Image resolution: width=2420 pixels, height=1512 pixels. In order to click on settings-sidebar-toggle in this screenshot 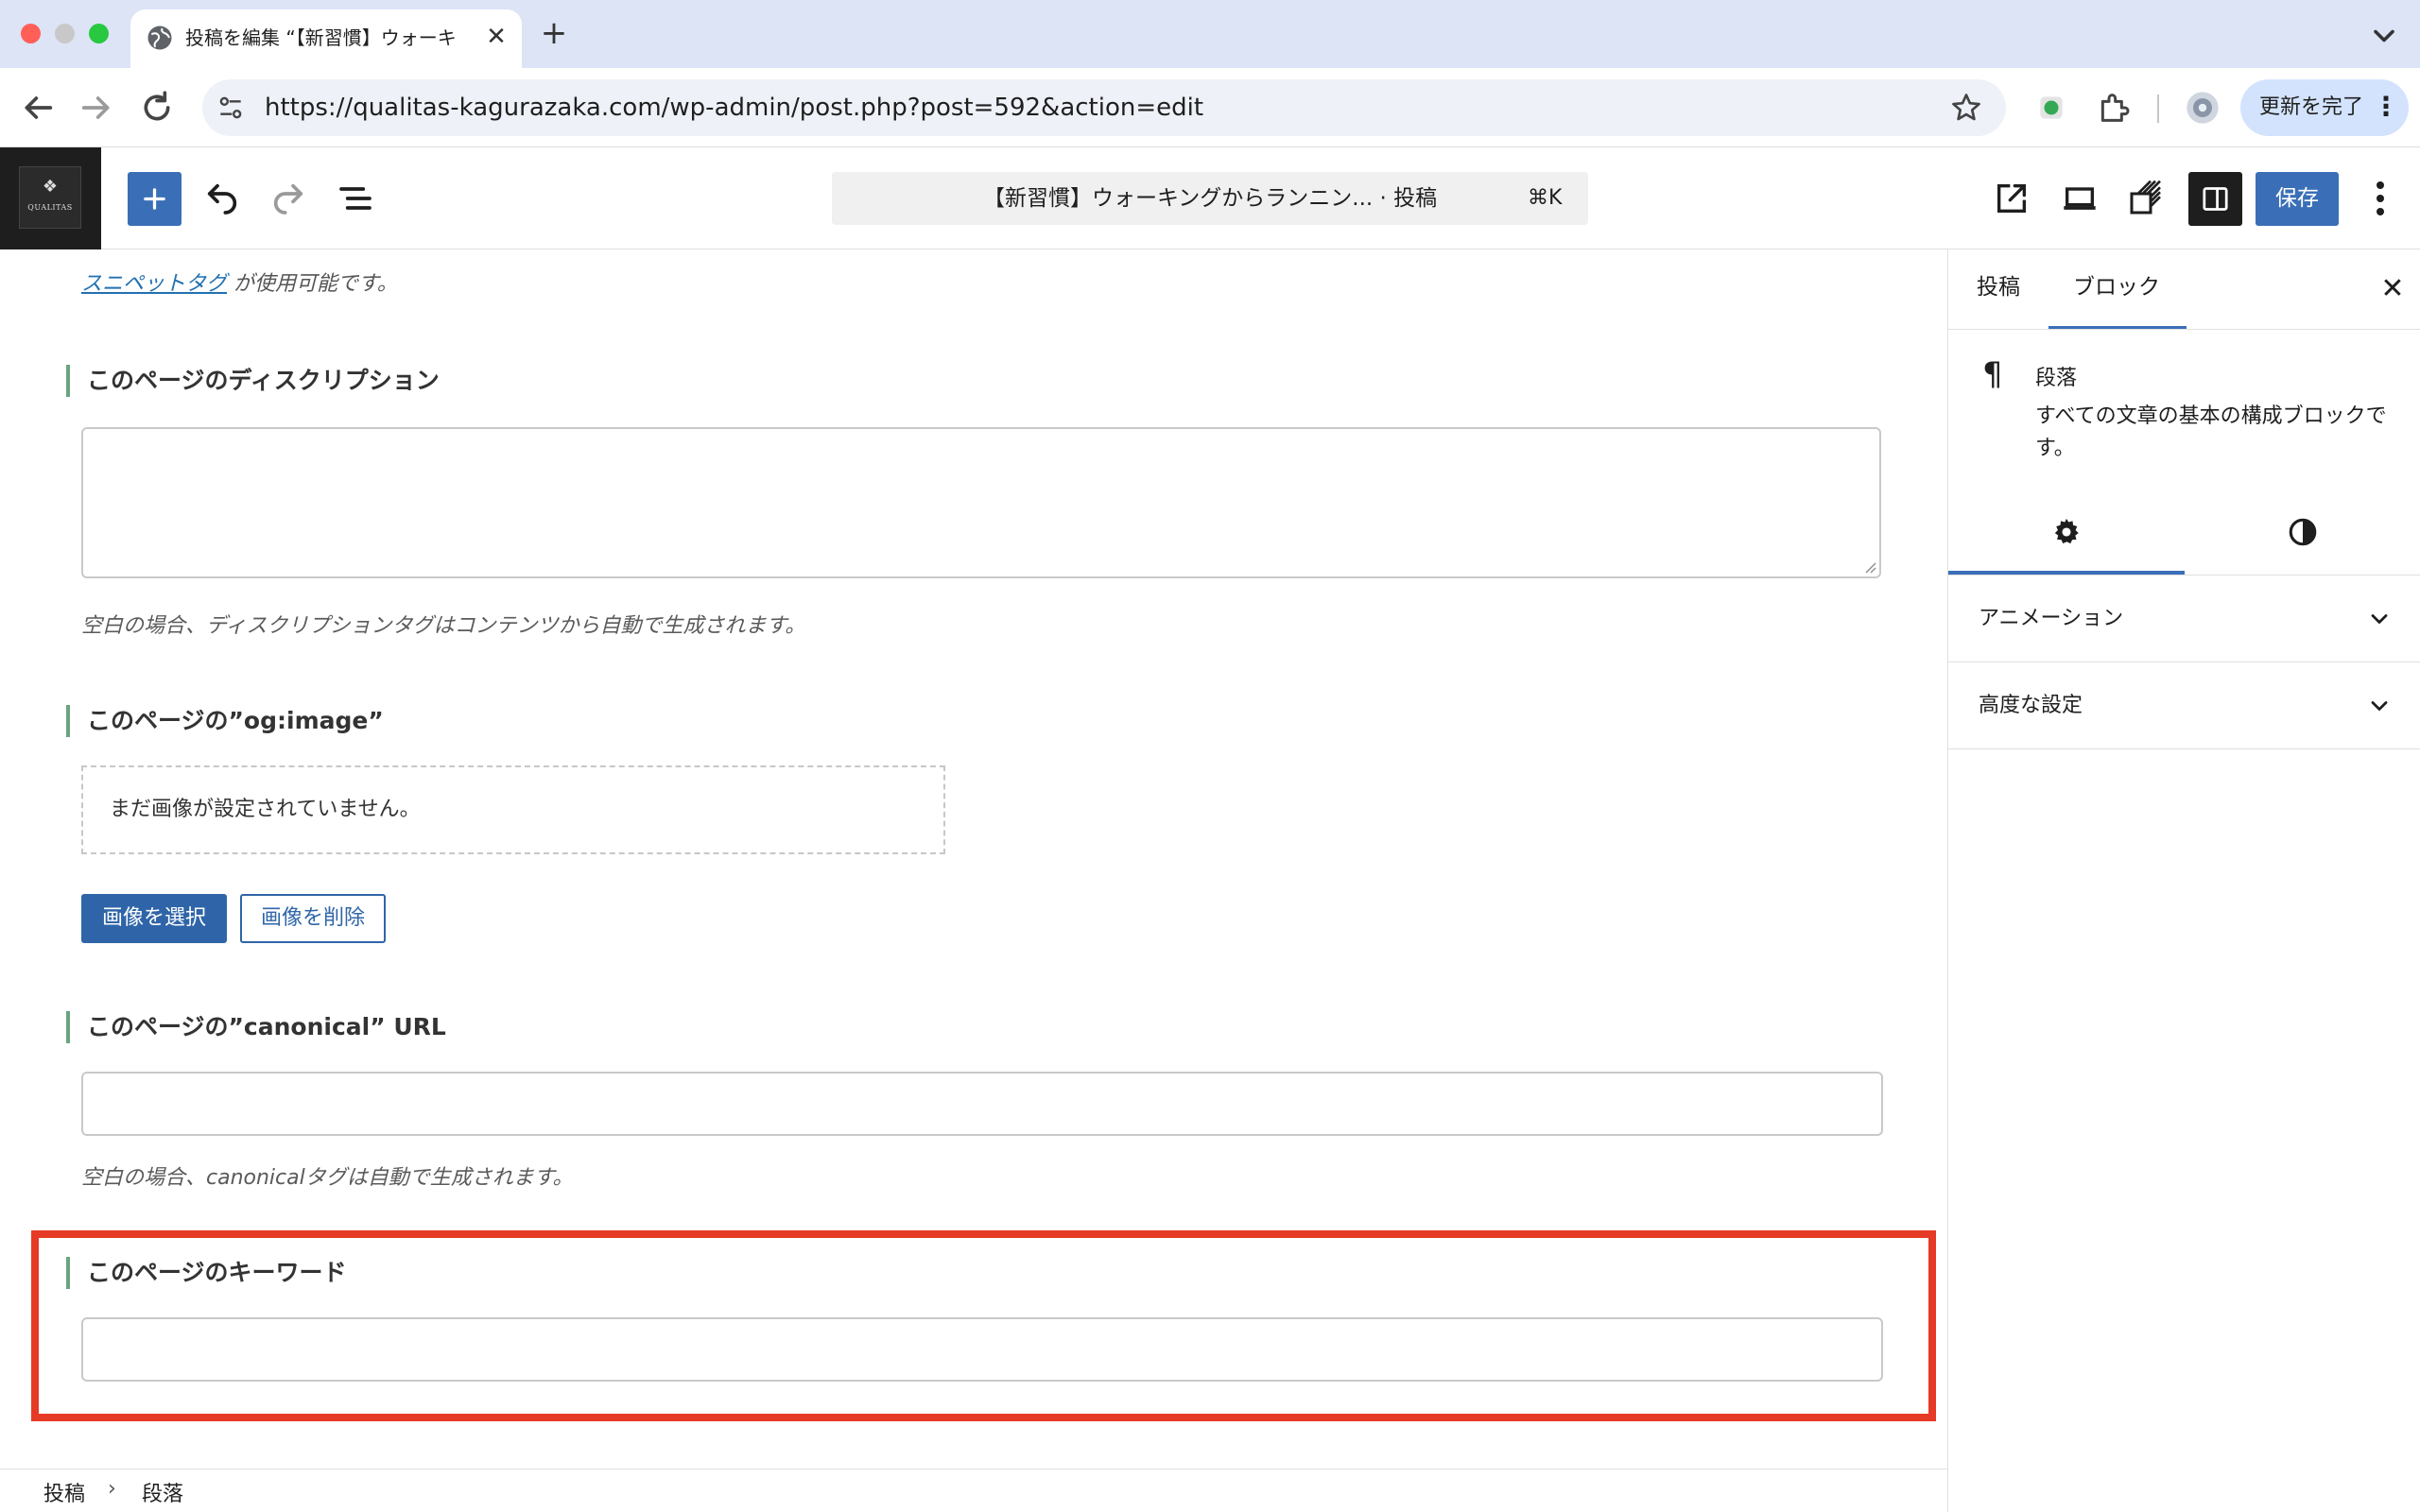, I will do `click(2215, 199)`.